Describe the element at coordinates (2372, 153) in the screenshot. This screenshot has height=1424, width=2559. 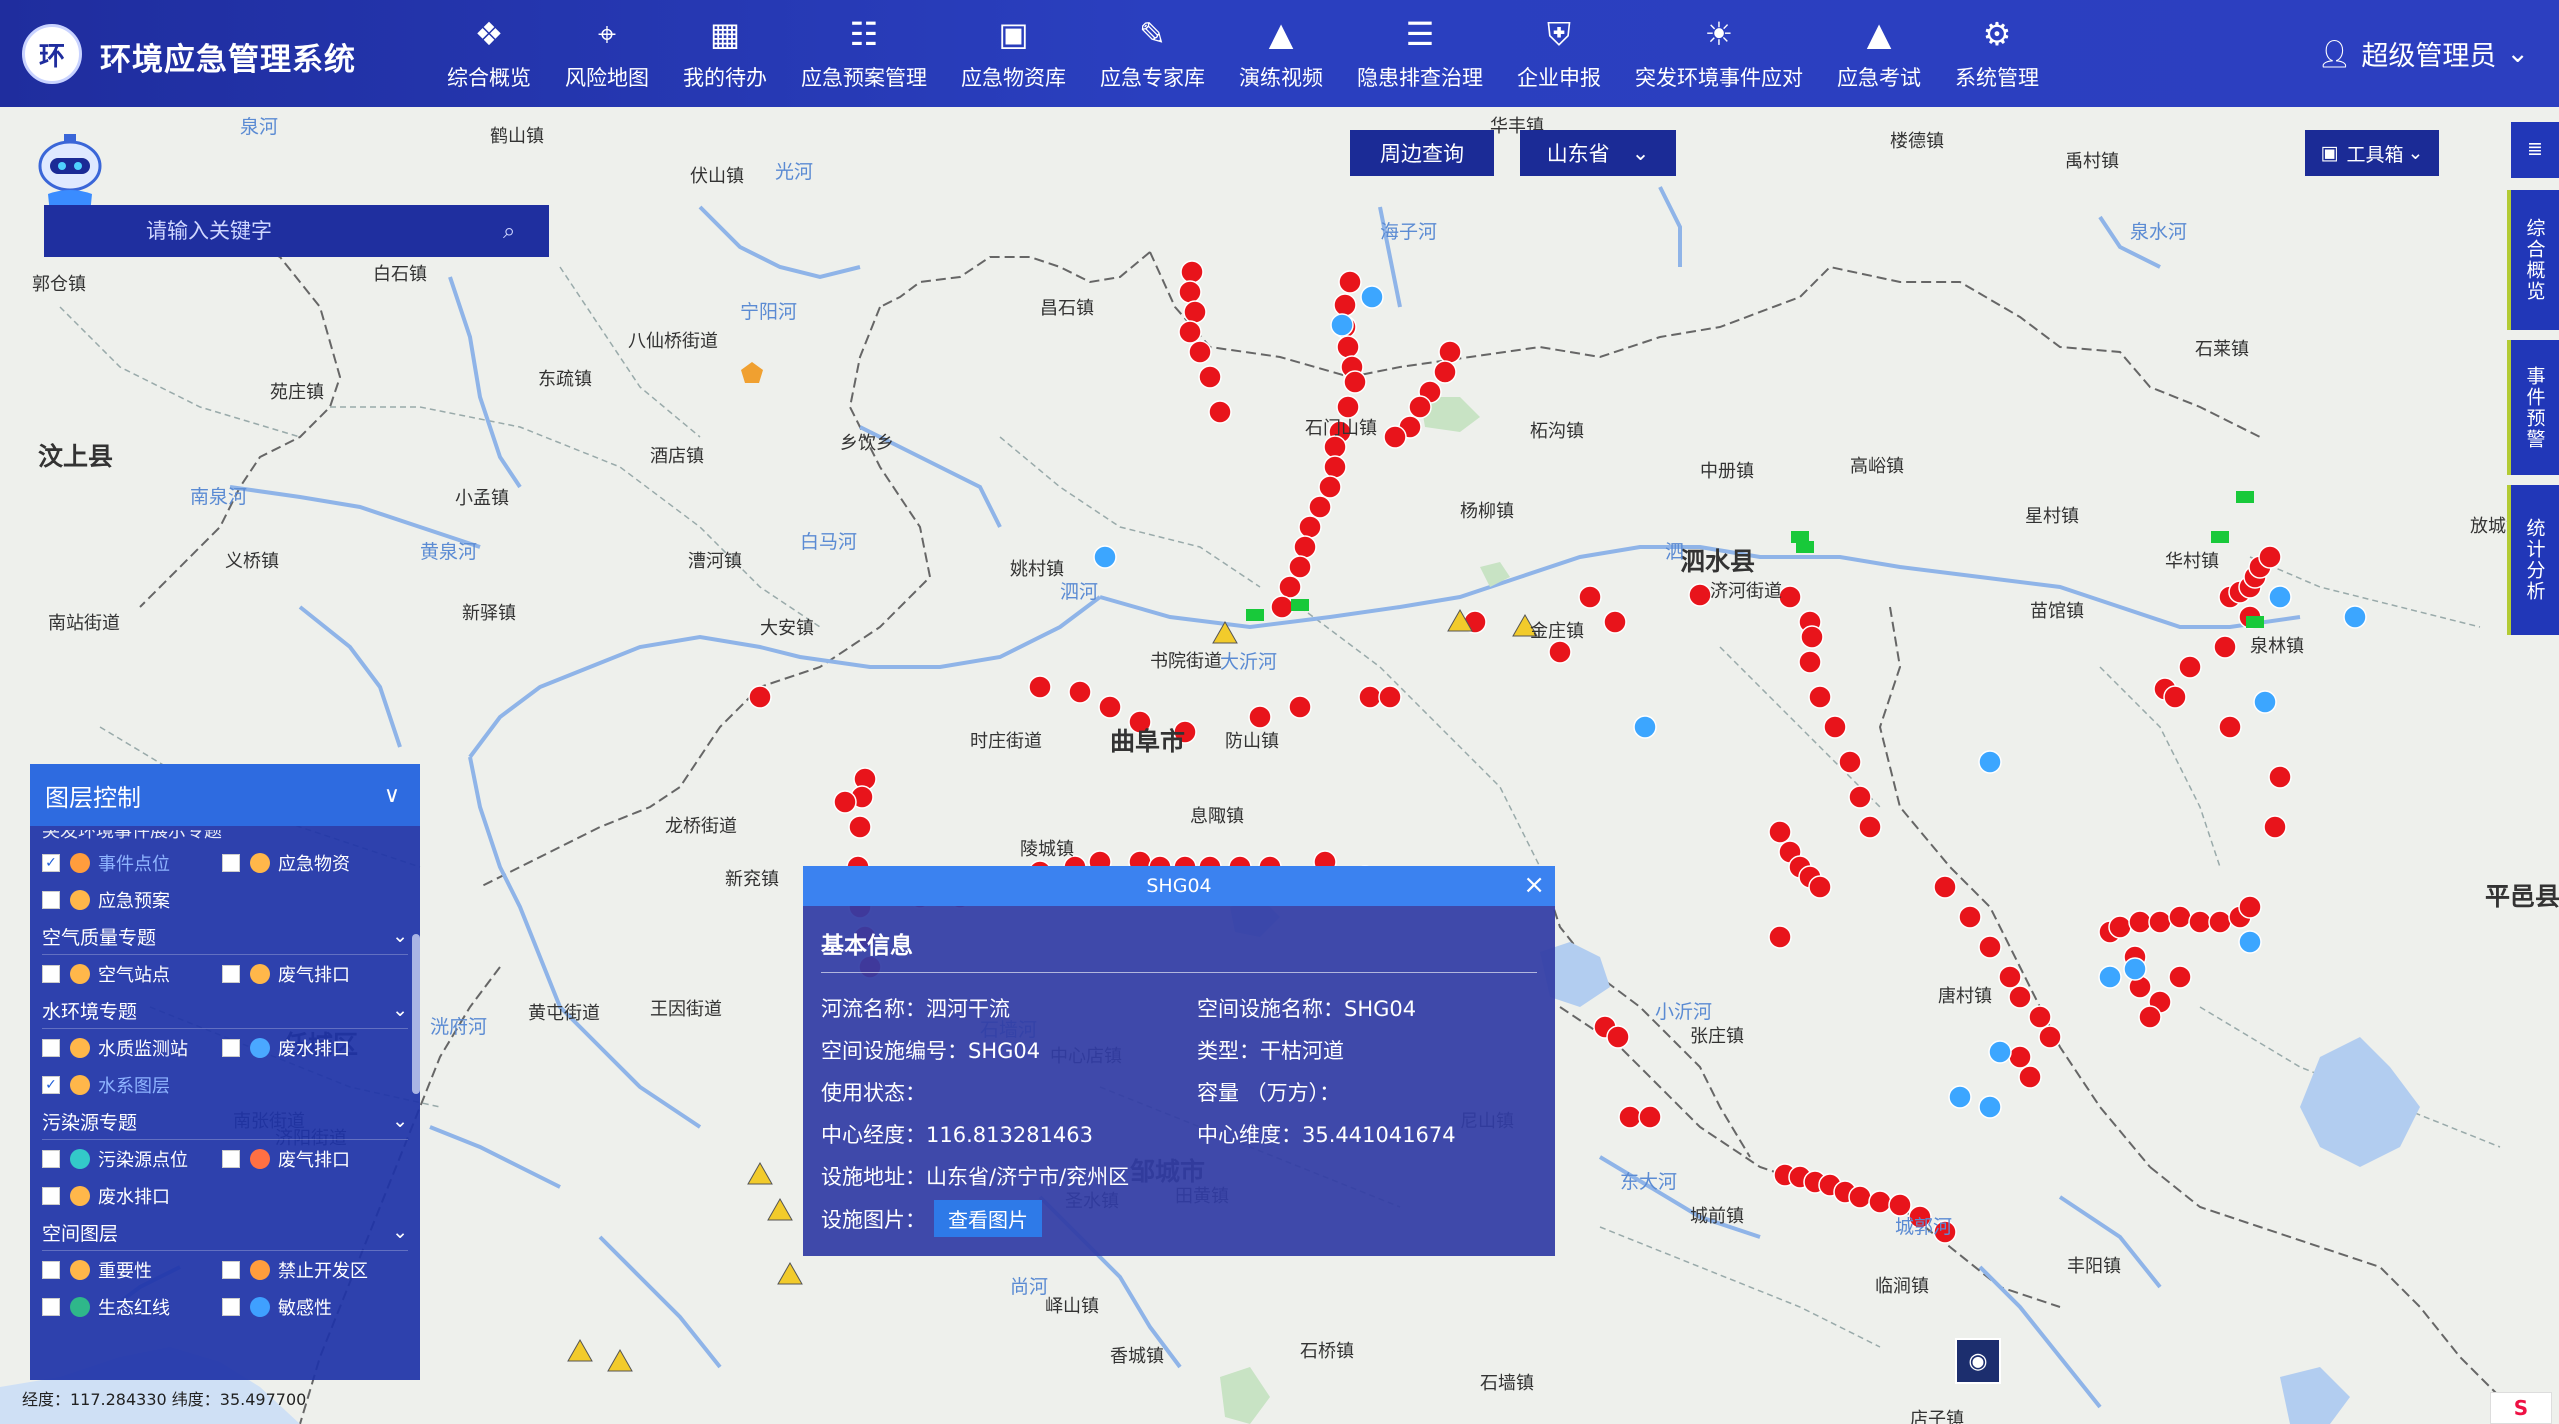
I see `toolbox-button: ▣ 工具箱 ⌄` at that location.